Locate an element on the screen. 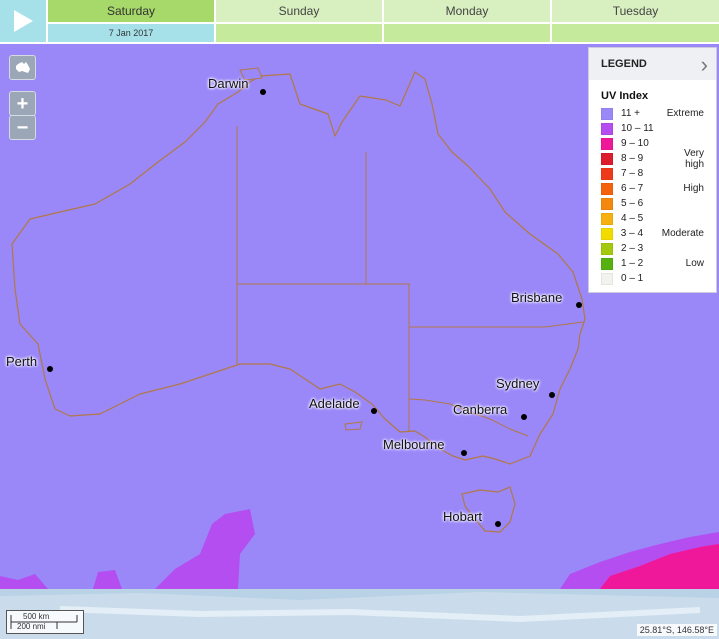 The image size is (719, 639). legend-row: 8 – 9 Very high is located at coordinates (652, 159).